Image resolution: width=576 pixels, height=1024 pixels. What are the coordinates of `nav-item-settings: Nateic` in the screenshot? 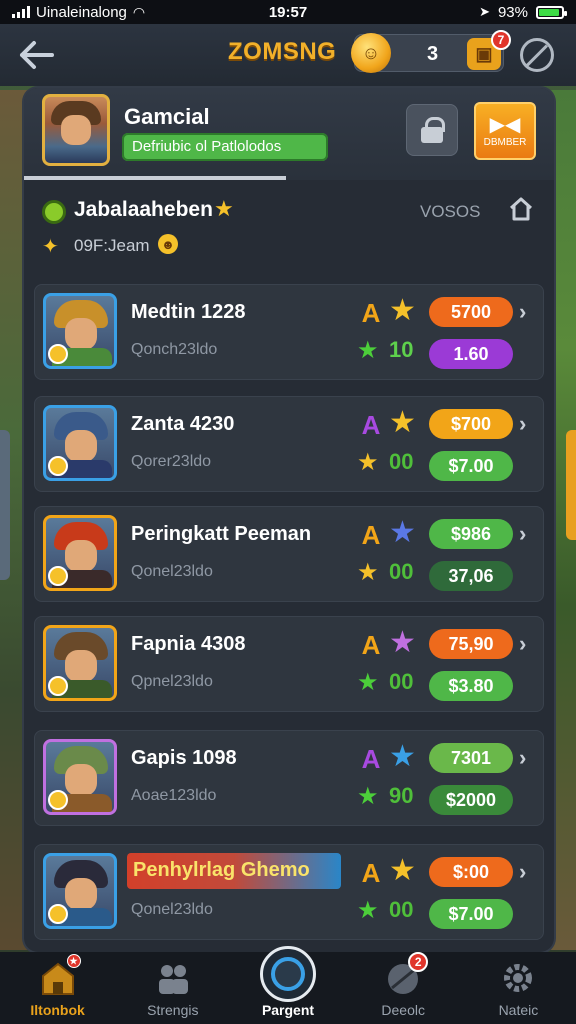 It's located at (518, 988).